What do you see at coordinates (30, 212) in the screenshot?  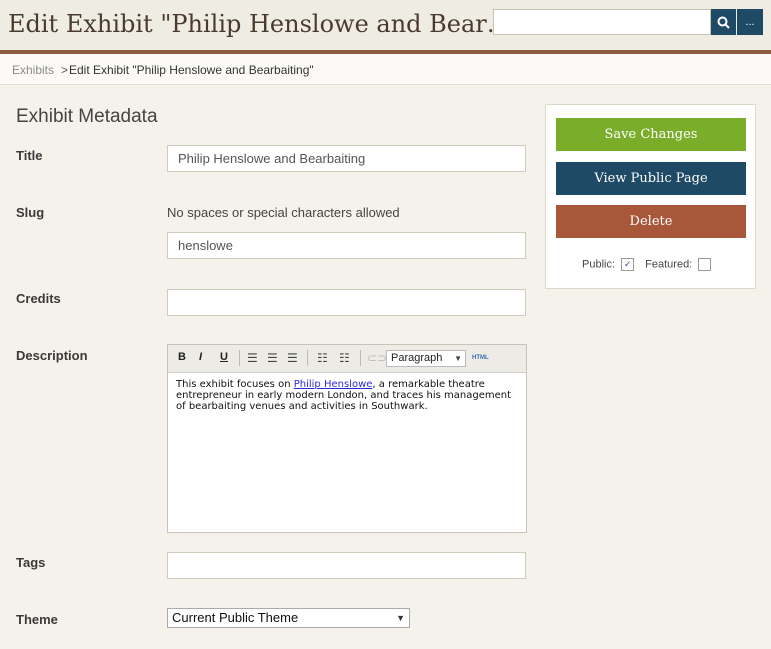 I see `slug-label: Slug` at bounding box center [30, 212].